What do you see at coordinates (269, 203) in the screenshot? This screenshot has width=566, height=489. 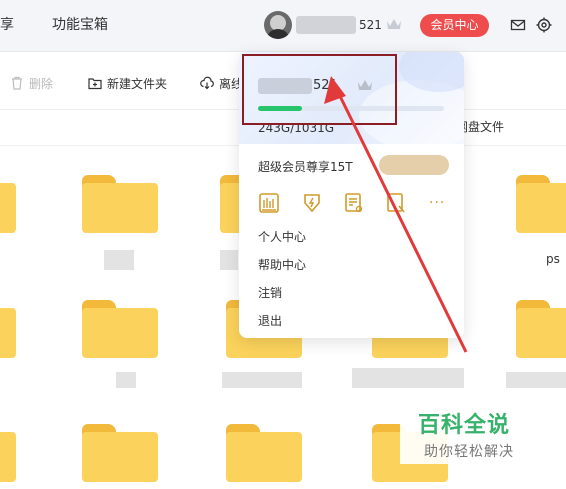 I see `storage-icon` at bounding box center [269, 203].